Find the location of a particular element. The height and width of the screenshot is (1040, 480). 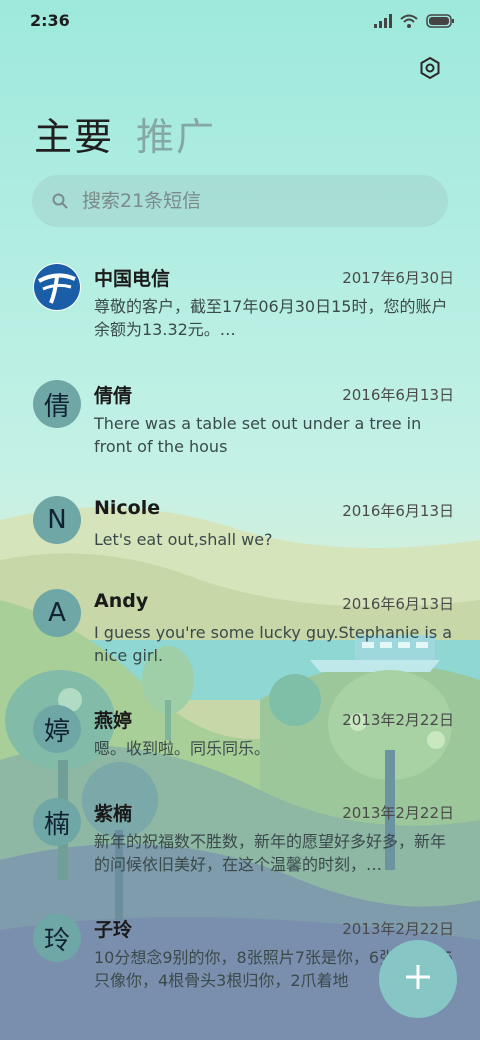

sender-name: 紫楠 is located at coordinates (113, 814).